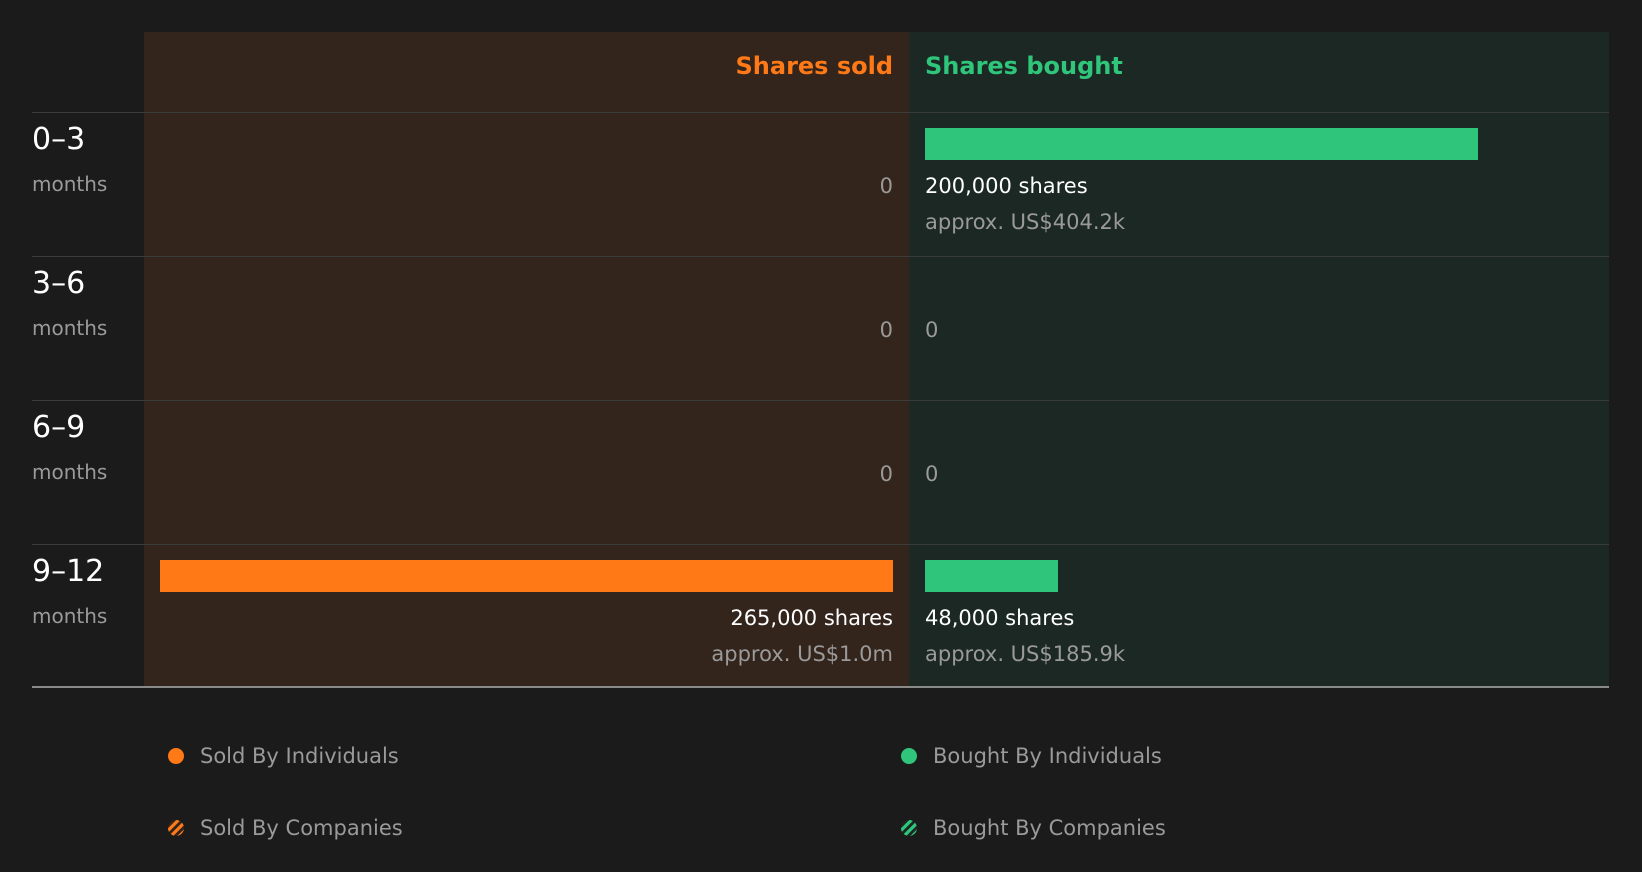  Describe the element at coordinates (1049, 828) in the screenshot. I see `legend-label: Bought By Companies` at that location.